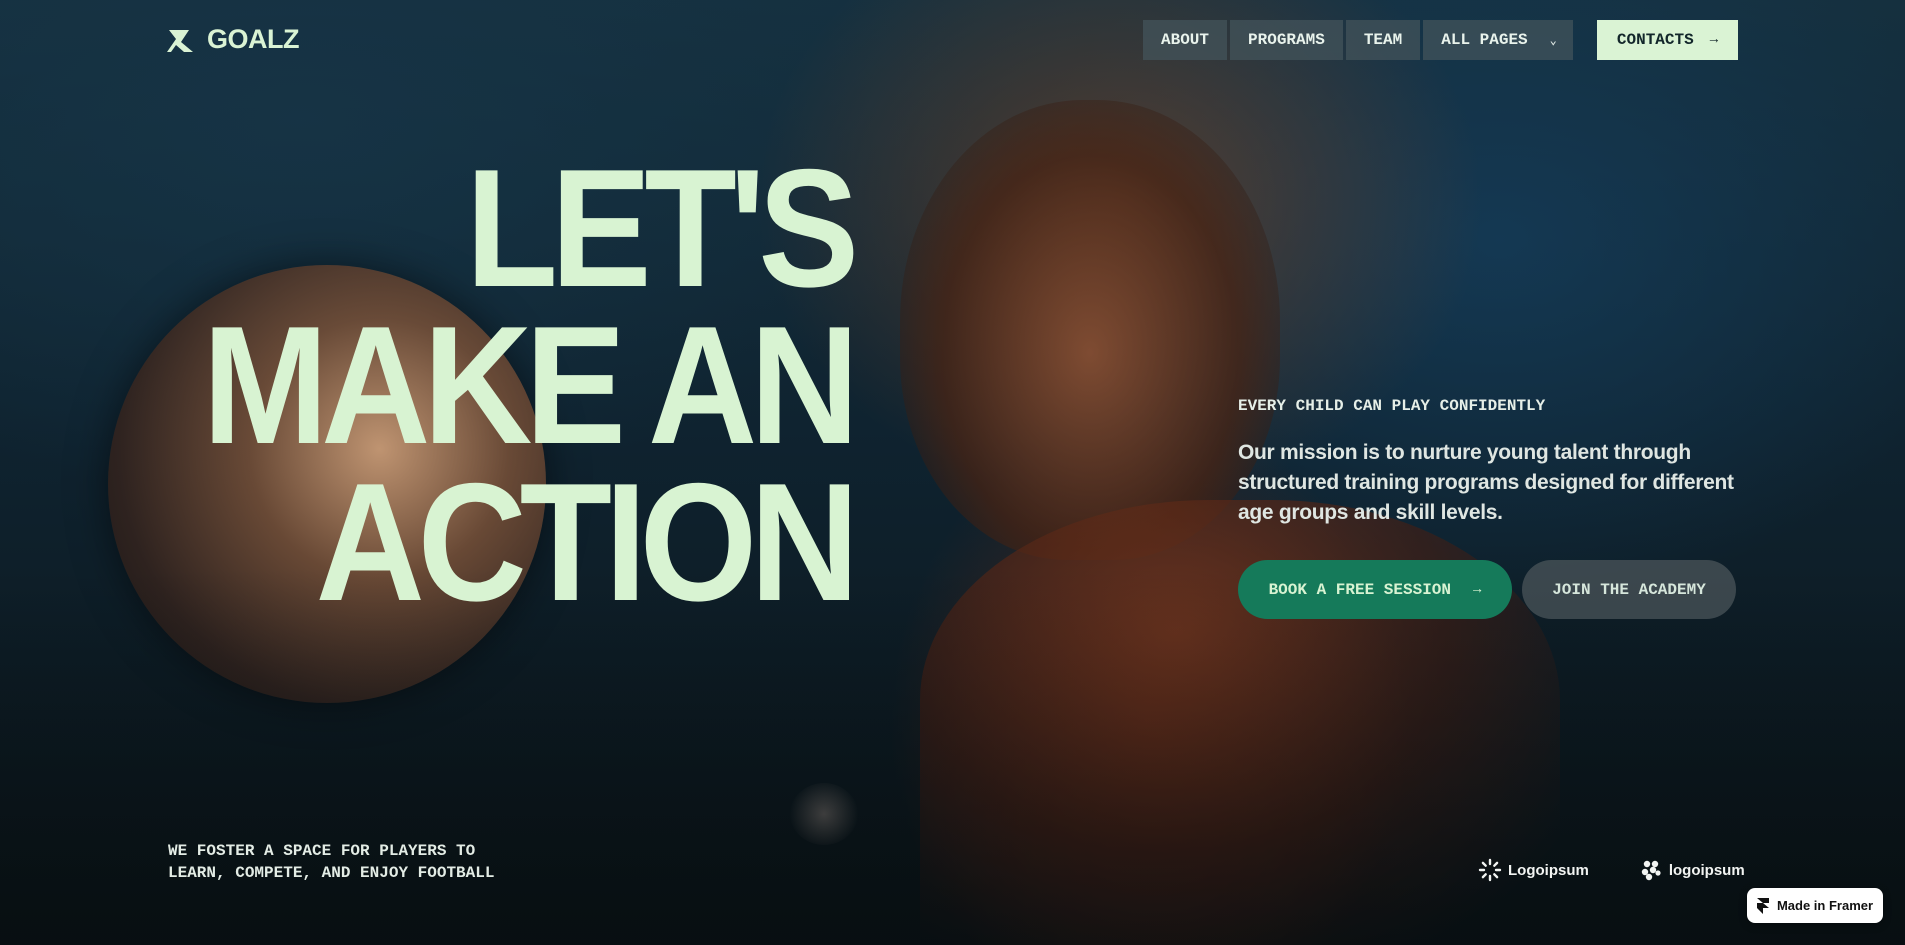  I want to click on nav-dropdown-all-pages: ALL PAGES ⌄, so click(1498, 40).